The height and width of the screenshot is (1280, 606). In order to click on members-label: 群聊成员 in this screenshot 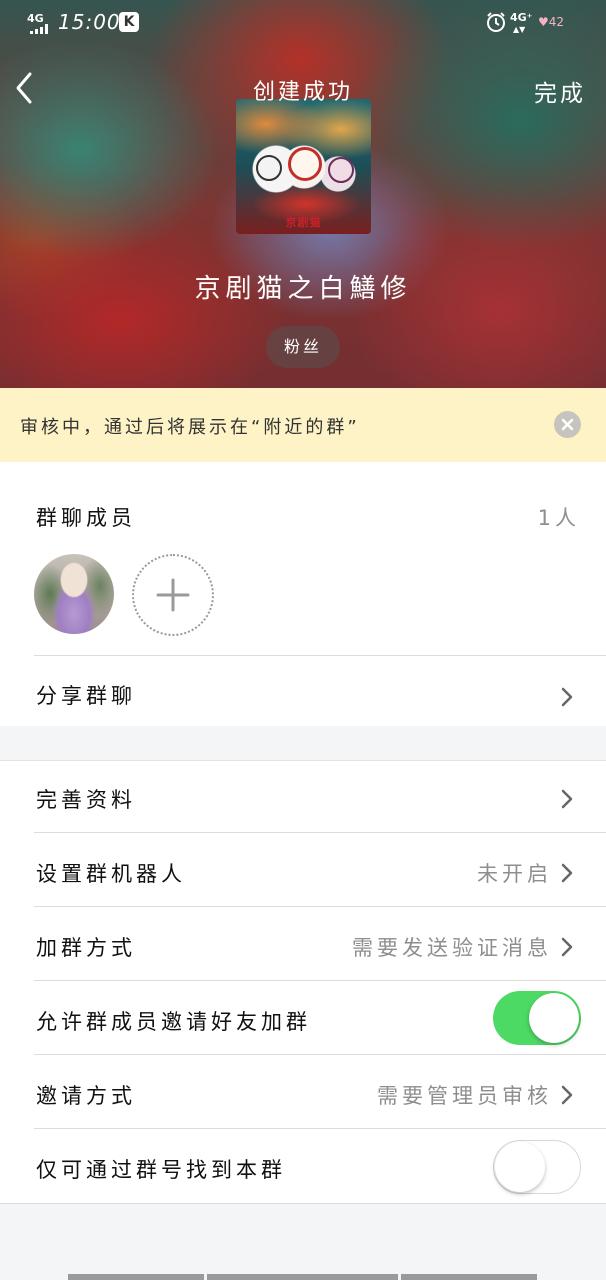, I will do `click(86, 518)`.